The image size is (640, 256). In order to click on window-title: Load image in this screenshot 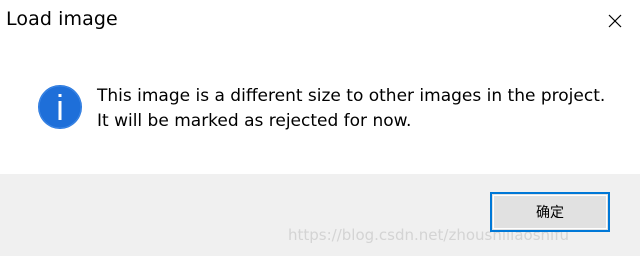, I will do `click(62, 19)`.